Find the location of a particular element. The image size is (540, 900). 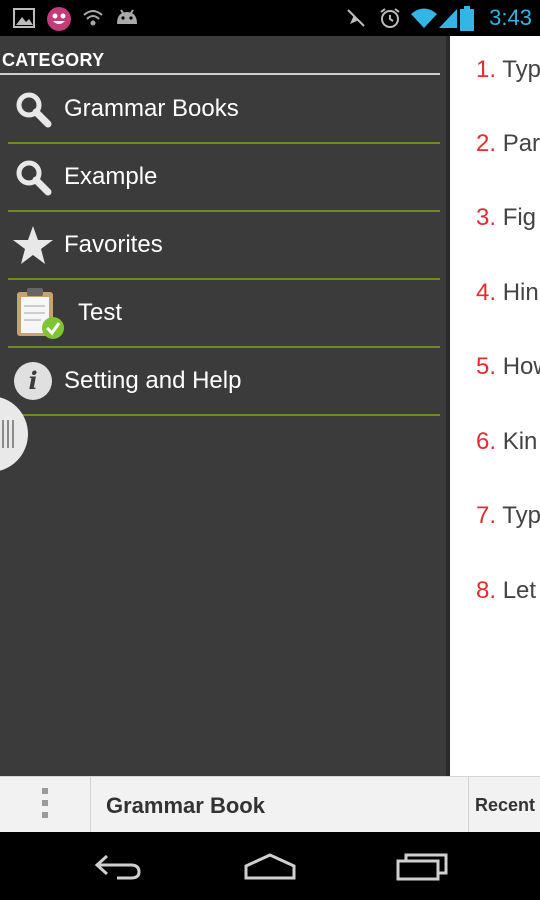

drawer-item-label: Setting and Help is located at coordinates (153, 380).